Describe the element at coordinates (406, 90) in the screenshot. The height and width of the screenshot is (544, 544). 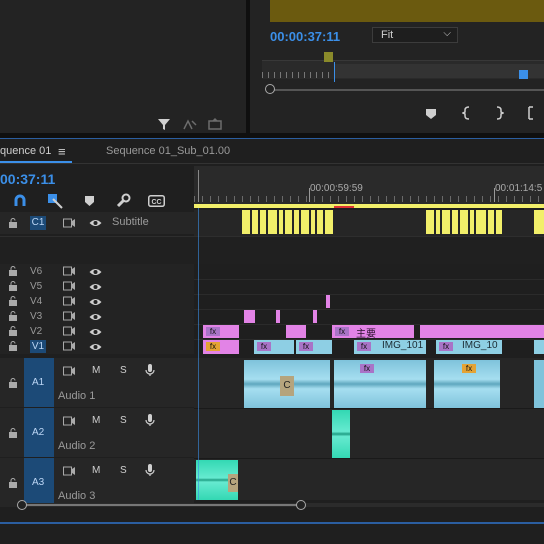
I see `program-scrollbar` at that location.